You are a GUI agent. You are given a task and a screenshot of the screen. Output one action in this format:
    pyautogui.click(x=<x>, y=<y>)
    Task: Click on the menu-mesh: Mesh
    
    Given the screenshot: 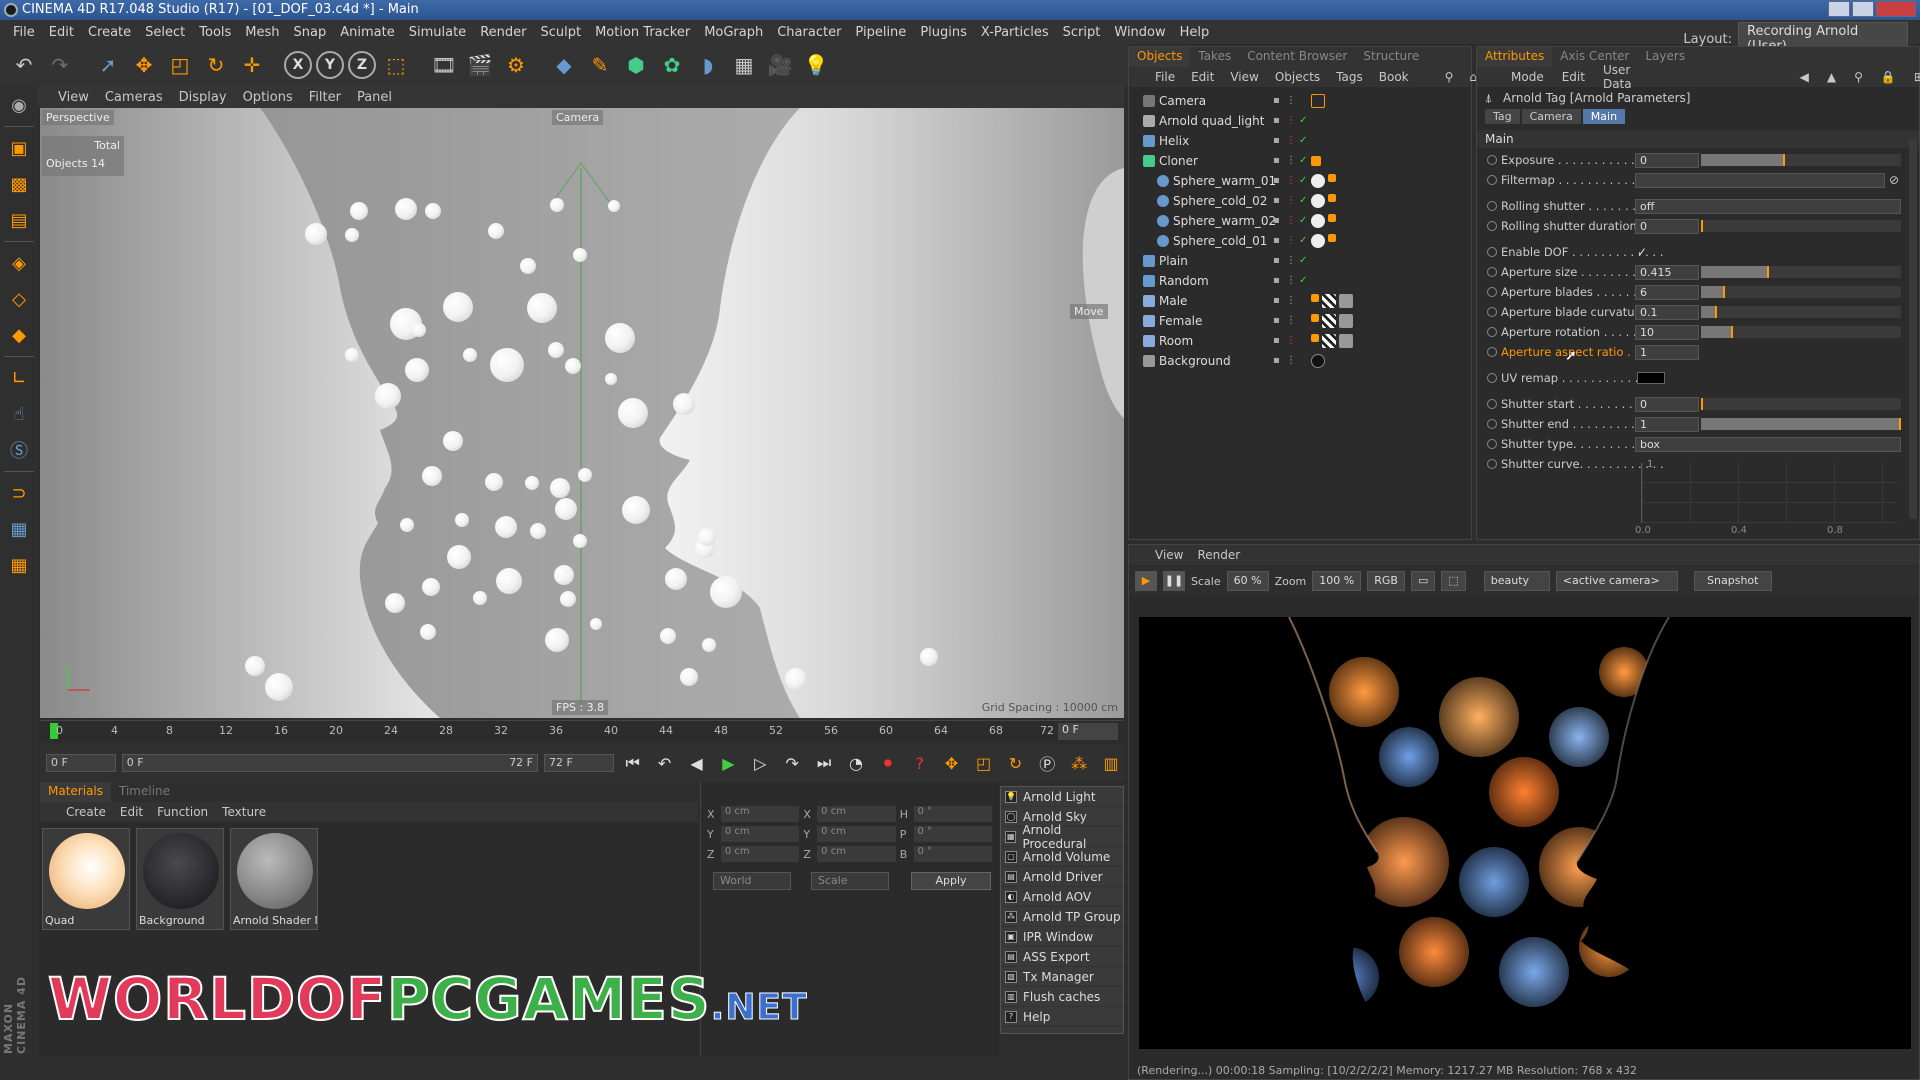 What is the action you would take?
    pyautogui.click(x=262, y=32)
    